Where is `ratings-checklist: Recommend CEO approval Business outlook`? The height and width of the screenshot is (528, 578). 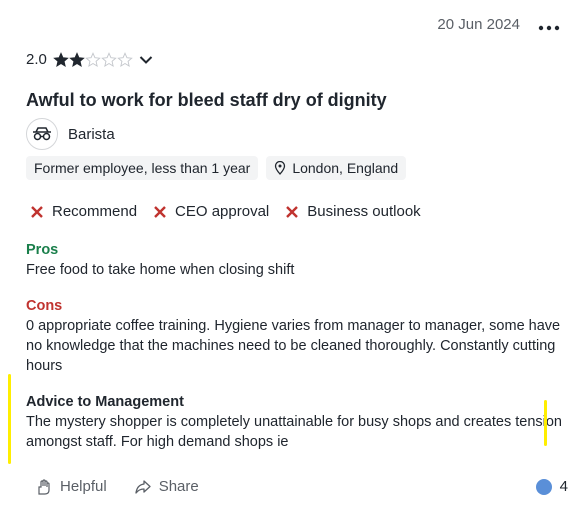 ratings-checklist: Recommend CEO approval Business outlook is located at coordinates (225, 211).